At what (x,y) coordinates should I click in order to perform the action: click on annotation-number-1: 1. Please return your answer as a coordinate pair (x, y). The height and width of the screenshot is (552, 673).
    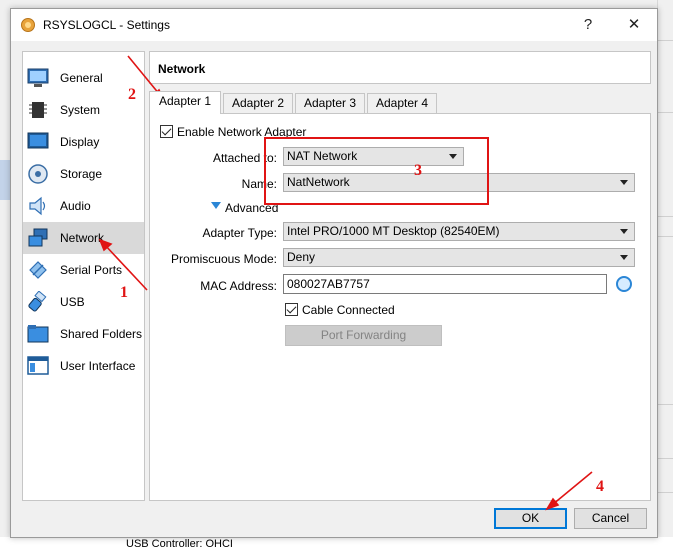
    Looking at the image, I should click on (124, 292).